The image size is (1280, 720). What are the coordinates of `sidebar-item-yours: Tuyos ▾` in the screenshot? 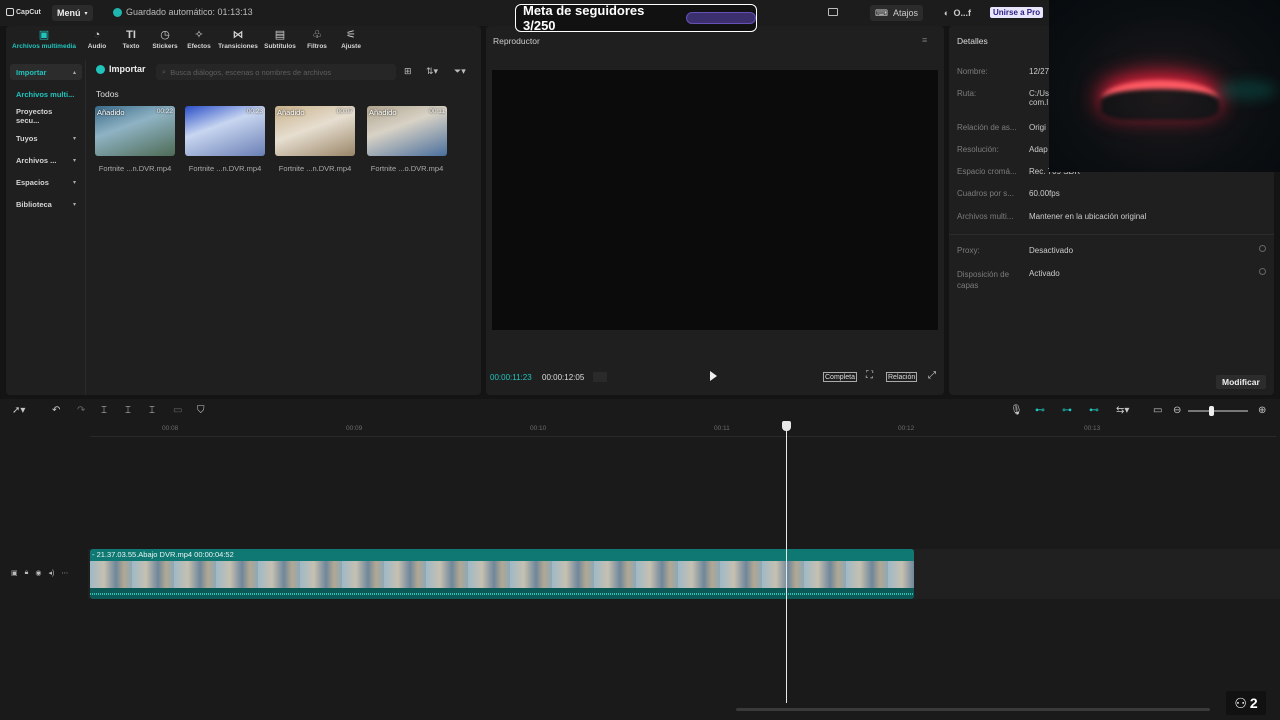 It's located at (46, 138).